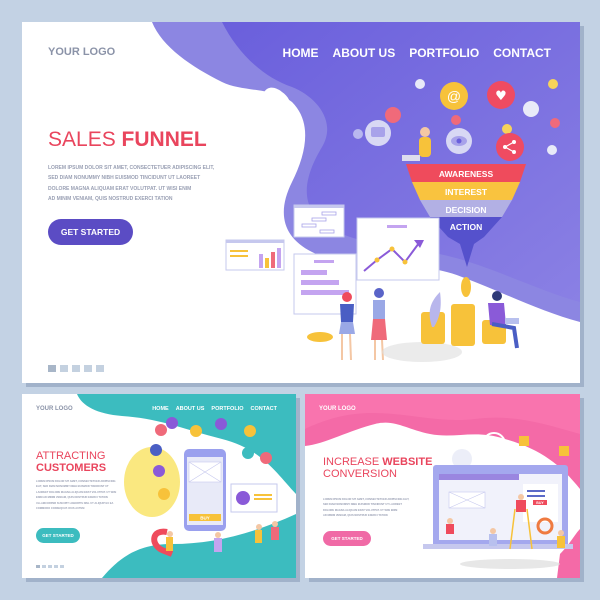  I want to click on person-sitting, so click(425, 147).